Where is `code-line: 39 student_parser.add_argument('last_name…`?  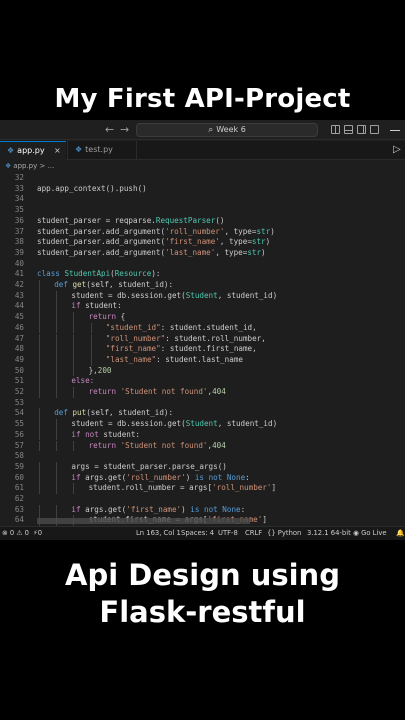 code-line: 39 student_parser.add_argument('last_name… is located at coordinates (202, 253).